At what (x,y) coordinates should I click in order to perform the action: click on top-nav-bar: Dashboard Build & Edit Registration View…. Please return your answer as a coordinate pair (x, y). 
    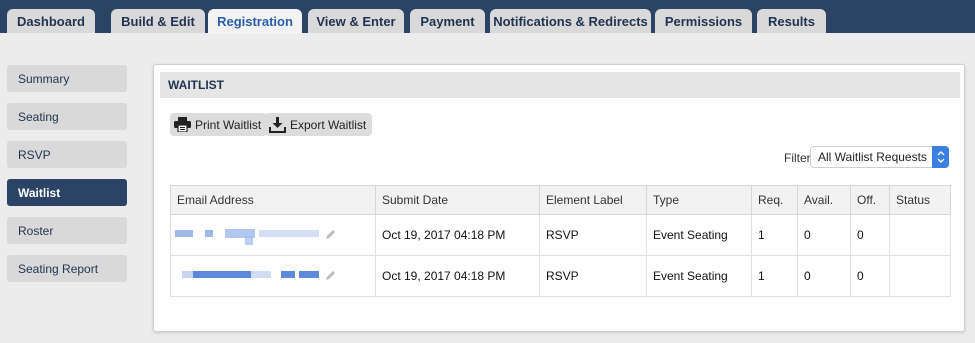
    Looking at the image, I should click on (487, 17).